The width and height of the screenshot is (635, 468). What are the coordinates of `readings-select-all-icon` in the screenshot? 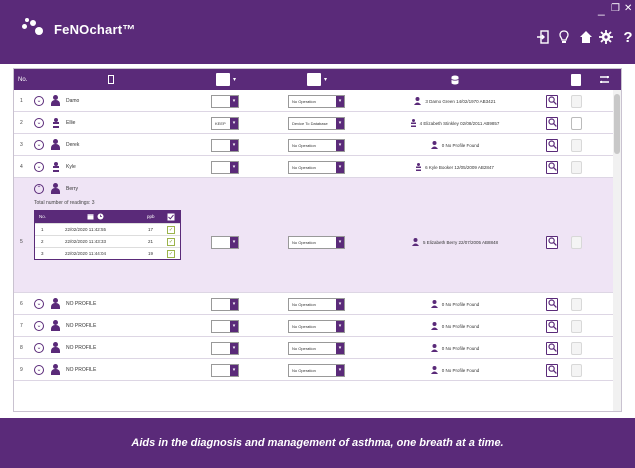 It's located at (171, 217).